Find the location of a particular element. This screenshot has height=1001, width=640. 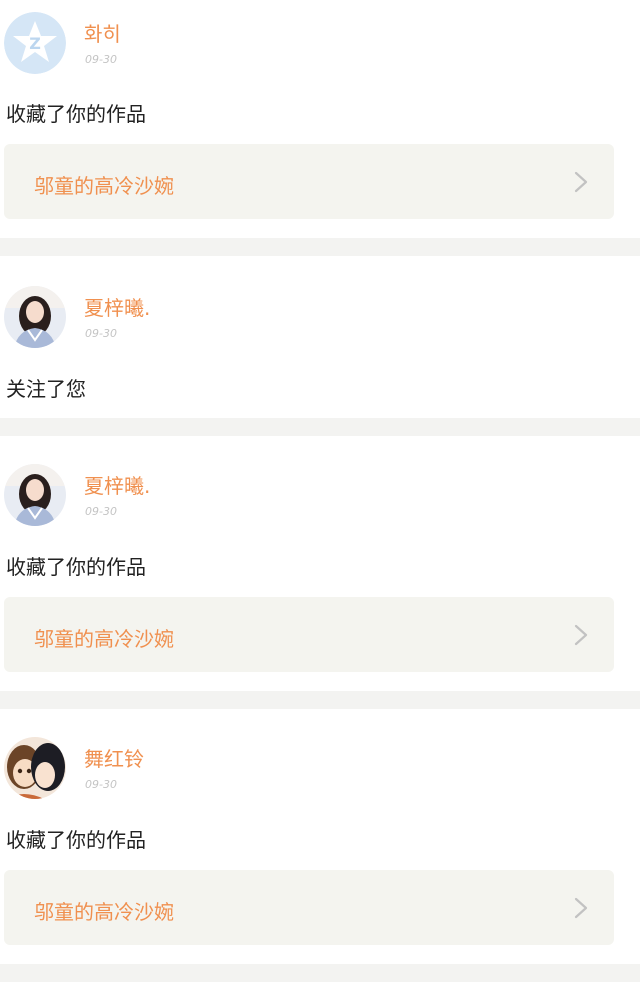

qq-avatar-icon: Z is located at coordinates (35, 43).